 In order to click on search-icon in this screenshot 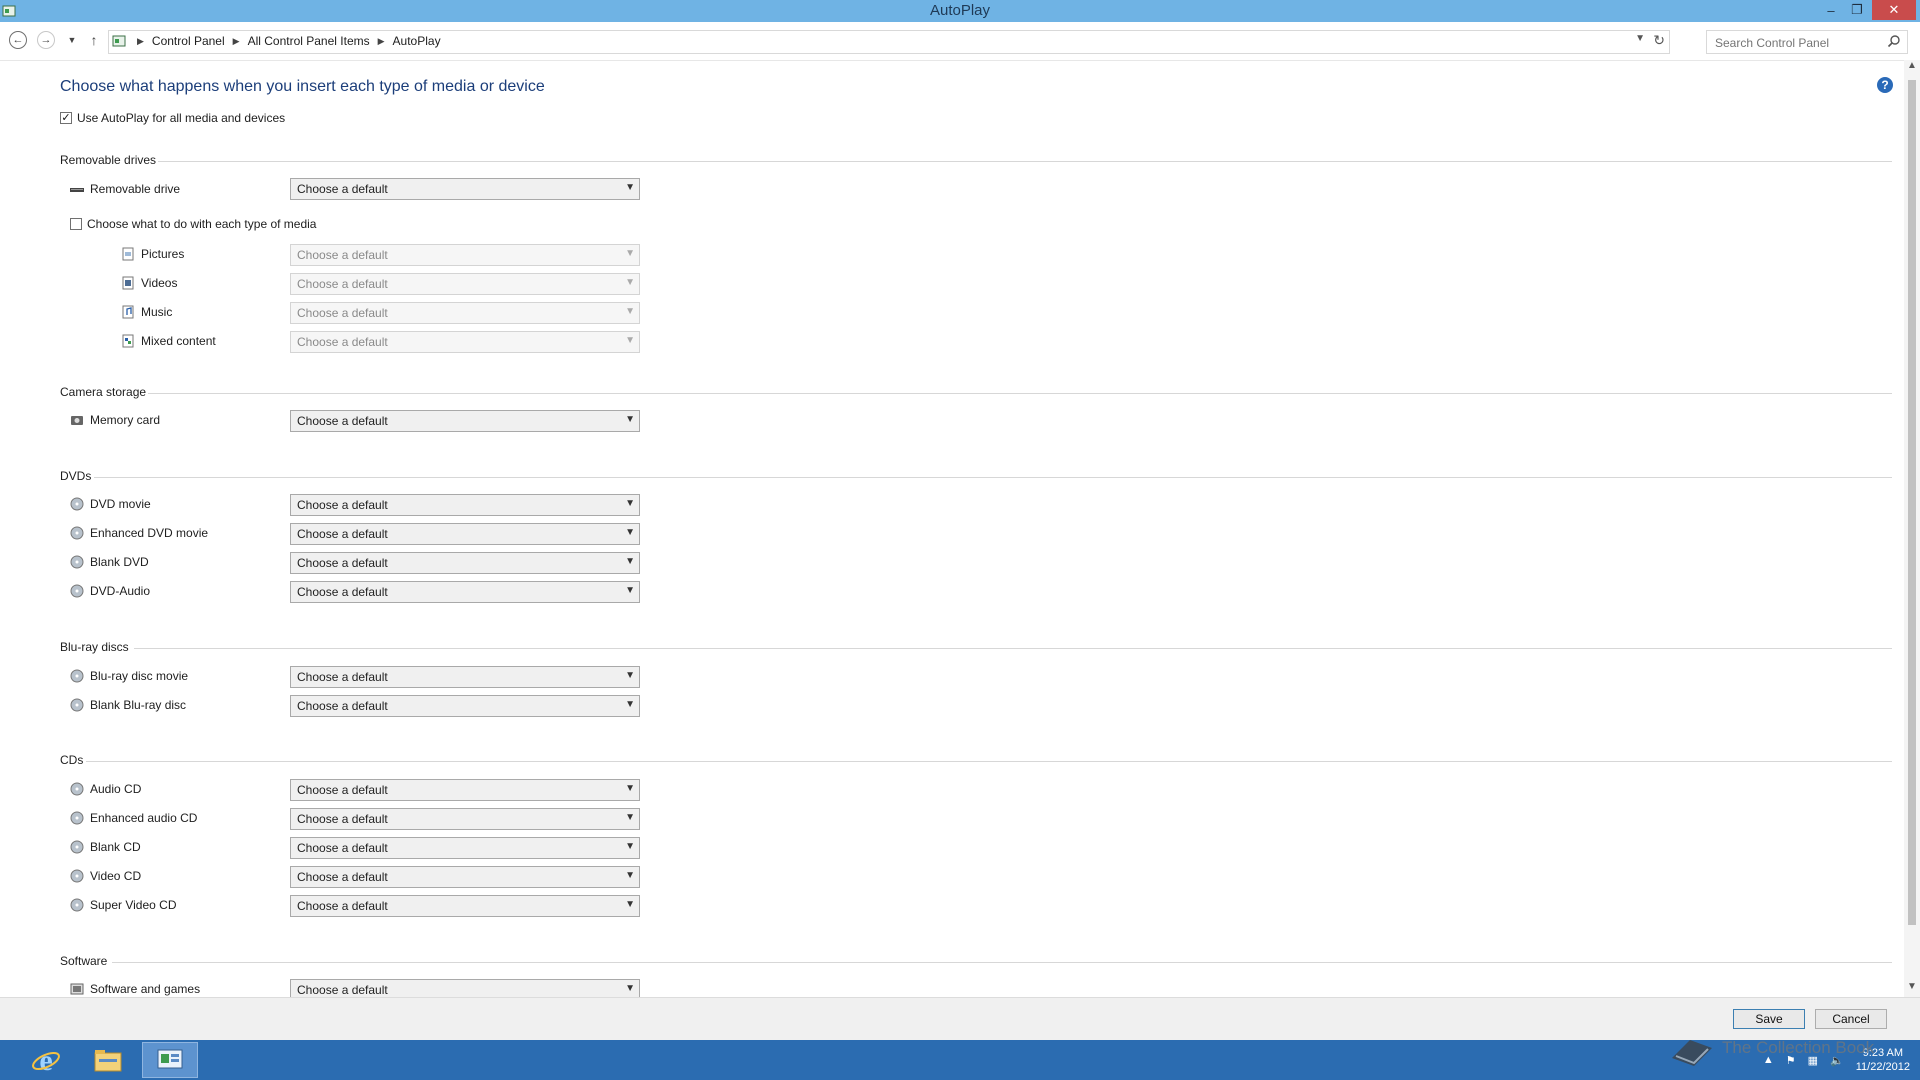, I will do `click(1894, 41)`.